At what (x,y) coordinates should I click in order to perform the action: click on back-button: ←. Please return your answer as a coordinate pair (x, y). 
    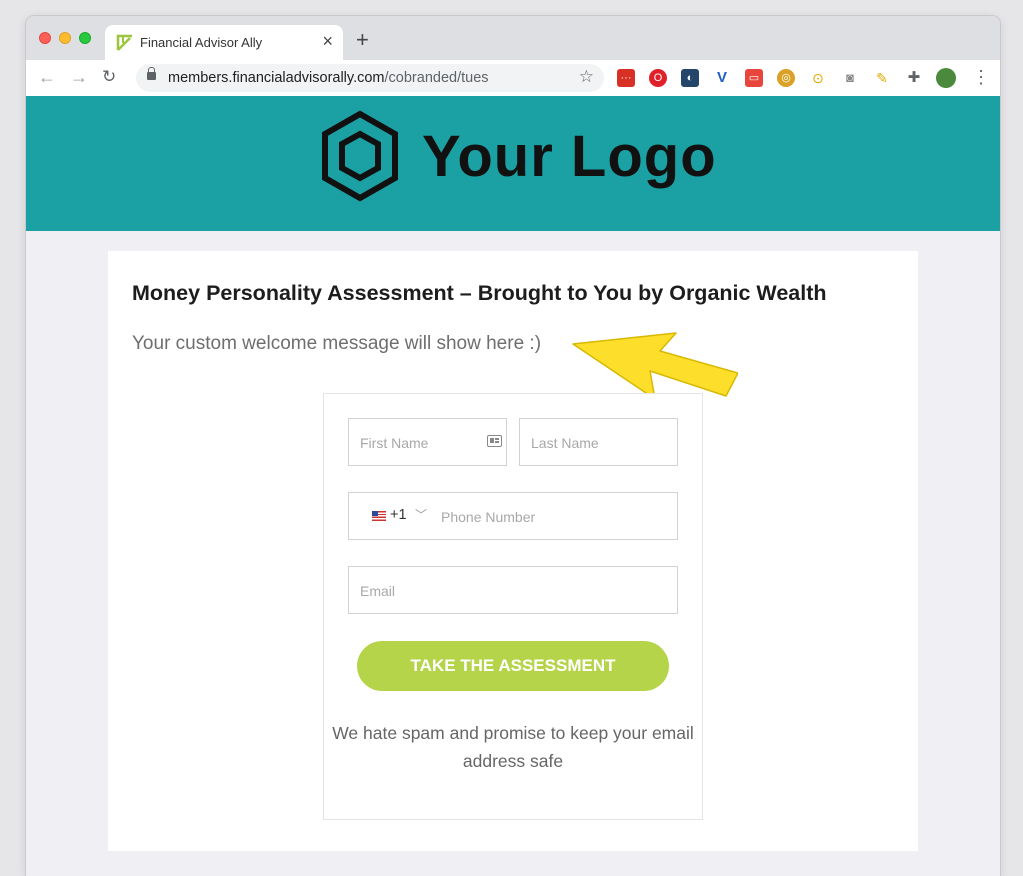
    Looking at the image, I should click on (47, 77).